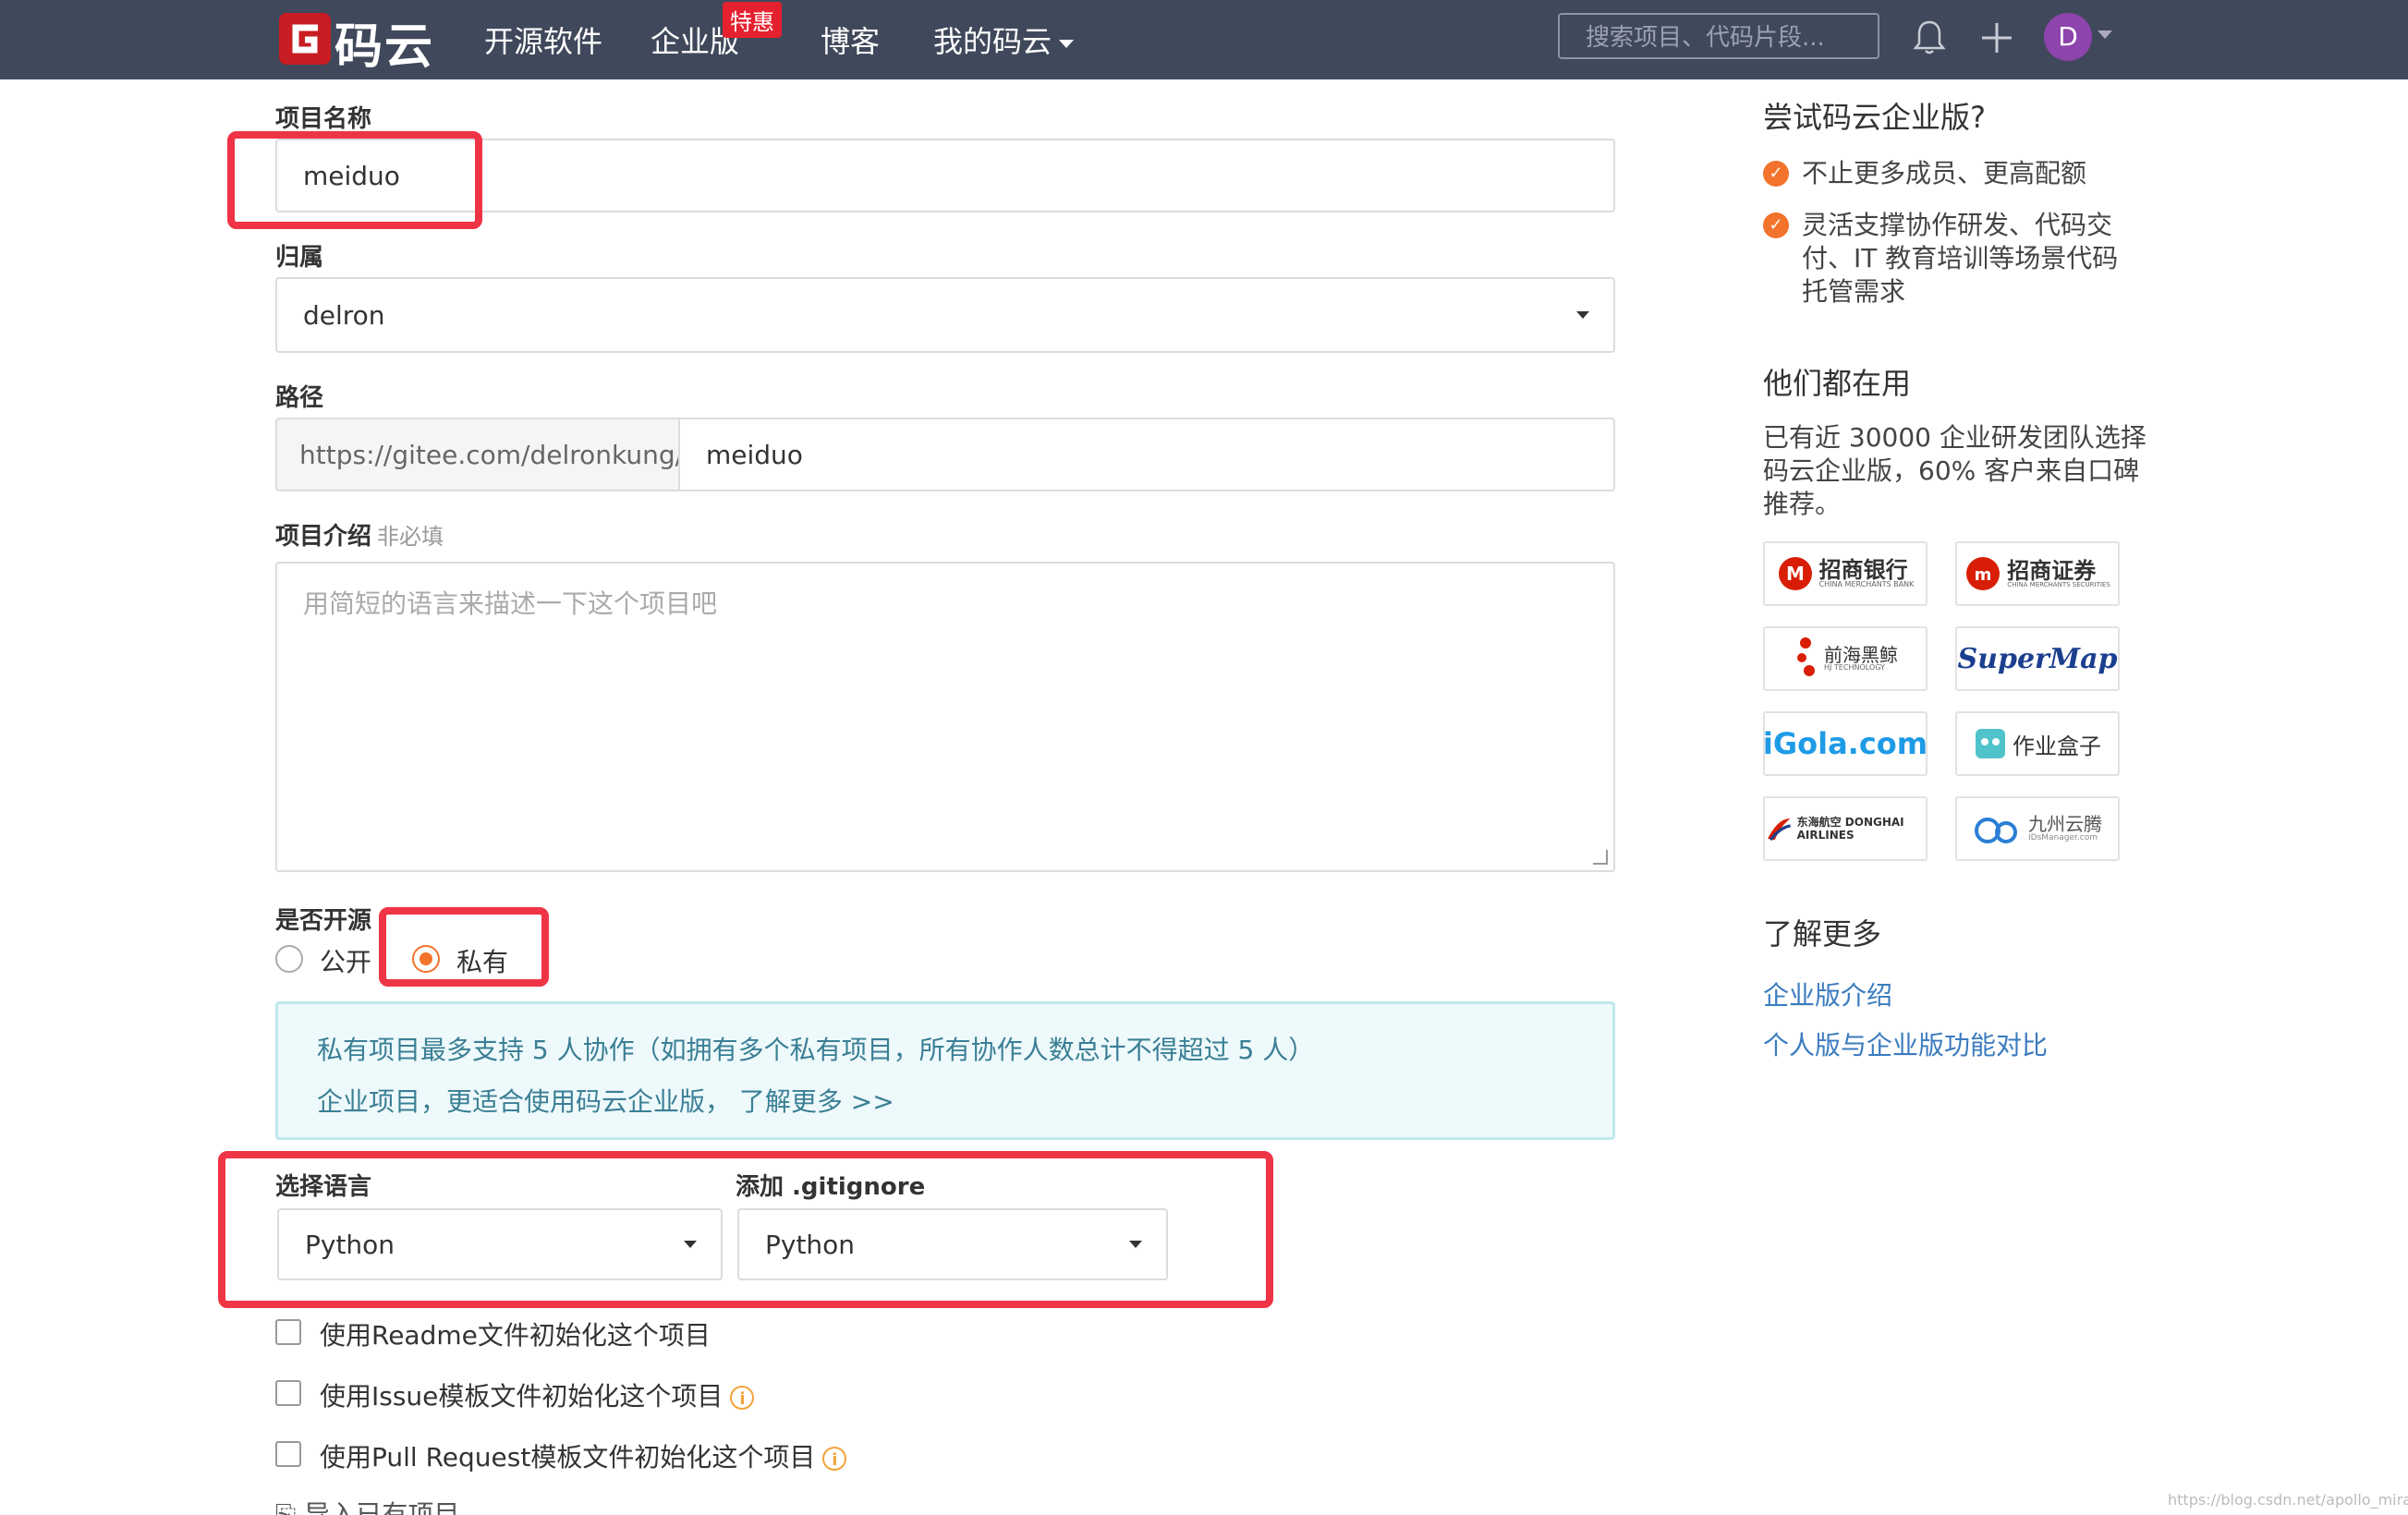  I want to click on svg-text: m, so click(1983, 575).